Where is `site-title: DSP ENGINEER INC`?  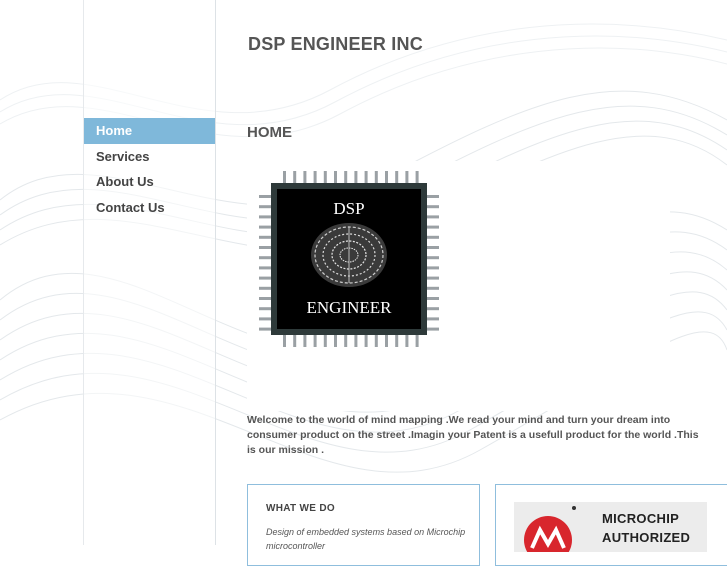
site-title: DSP ENGINEER INC is located at coordinates (335, 44).